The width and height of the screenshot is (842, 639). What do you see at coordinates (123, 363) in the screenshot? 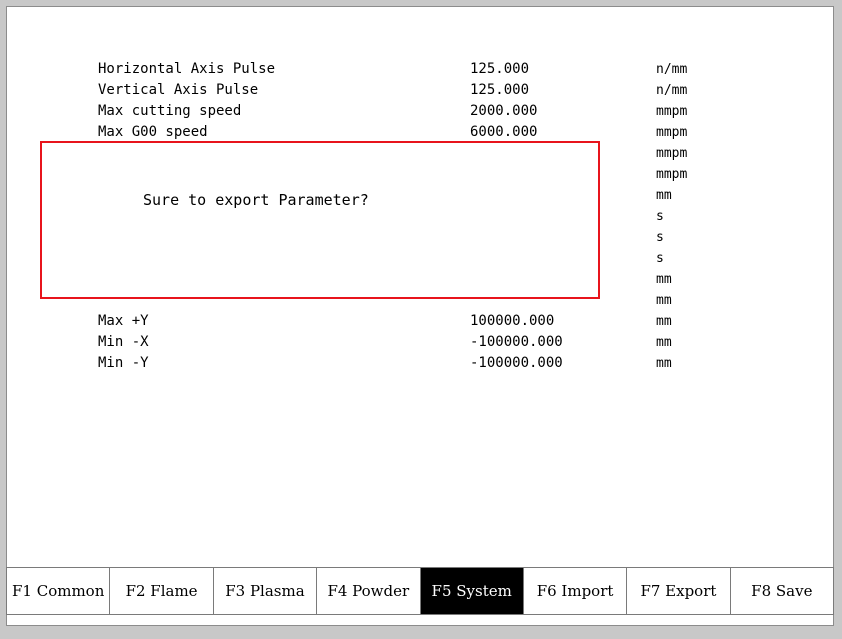
I see `param-name: Min -Y` at bounding box center [123, 363].